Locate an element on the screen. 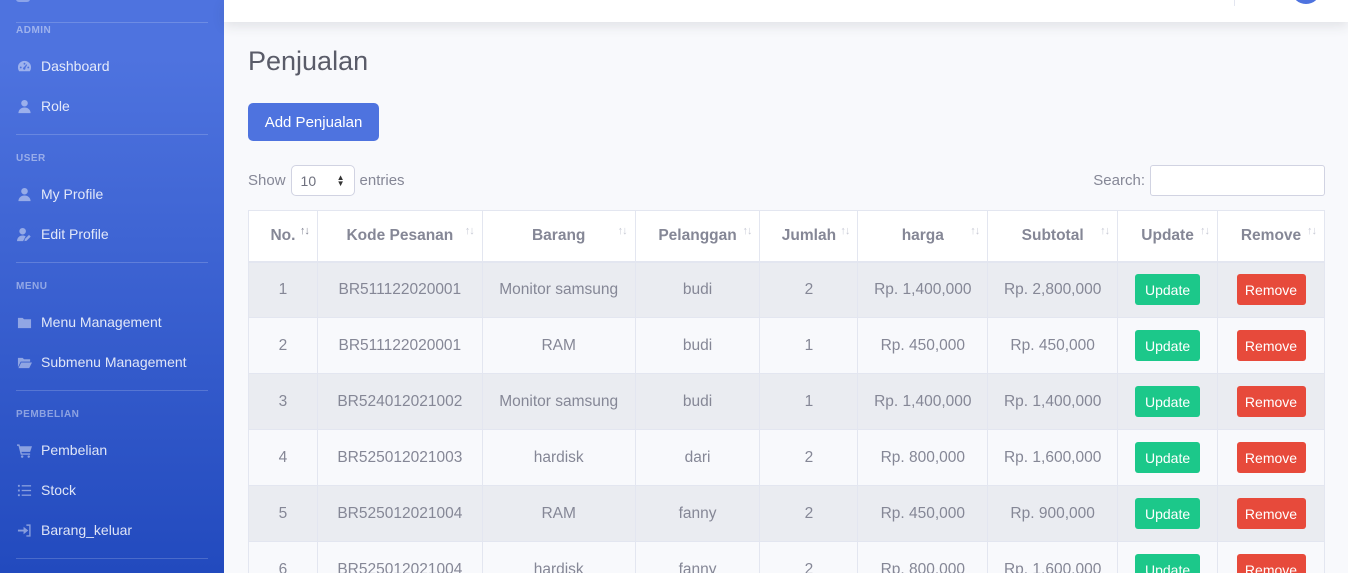 The image size is (1348, 573). cell-barang: Monitor samsung is located at coordinates (558, 289).